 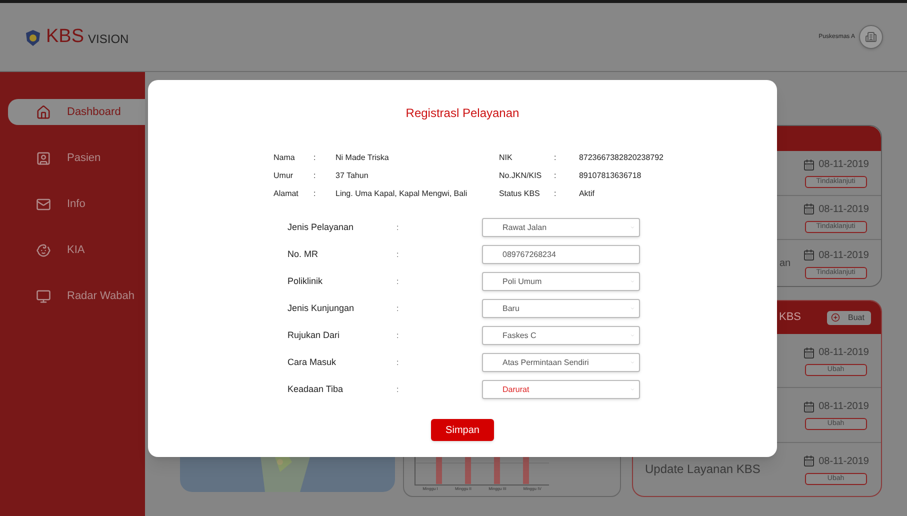 What do you see at coordinates (561, 281) in the screenshot?
I see `dropdown-field: Poli Umum` at bounding box center [561, 281].